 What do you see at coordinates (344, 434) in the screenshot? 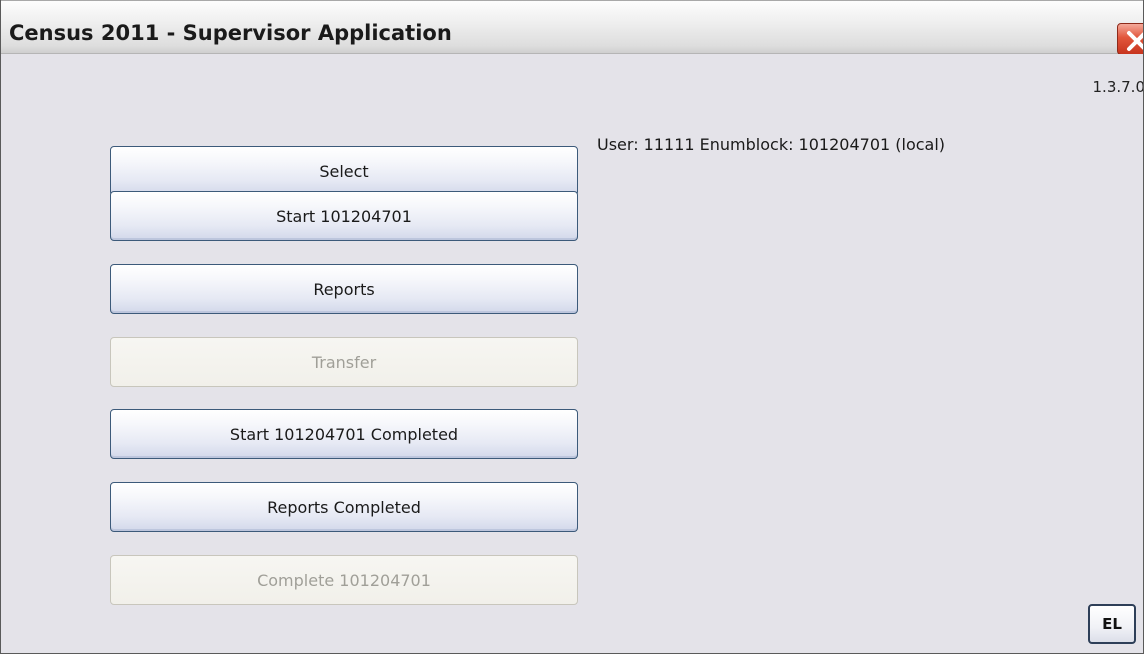
I see `start-completed-button: Start 101204701 Completed` at bounding box center [344, 434].